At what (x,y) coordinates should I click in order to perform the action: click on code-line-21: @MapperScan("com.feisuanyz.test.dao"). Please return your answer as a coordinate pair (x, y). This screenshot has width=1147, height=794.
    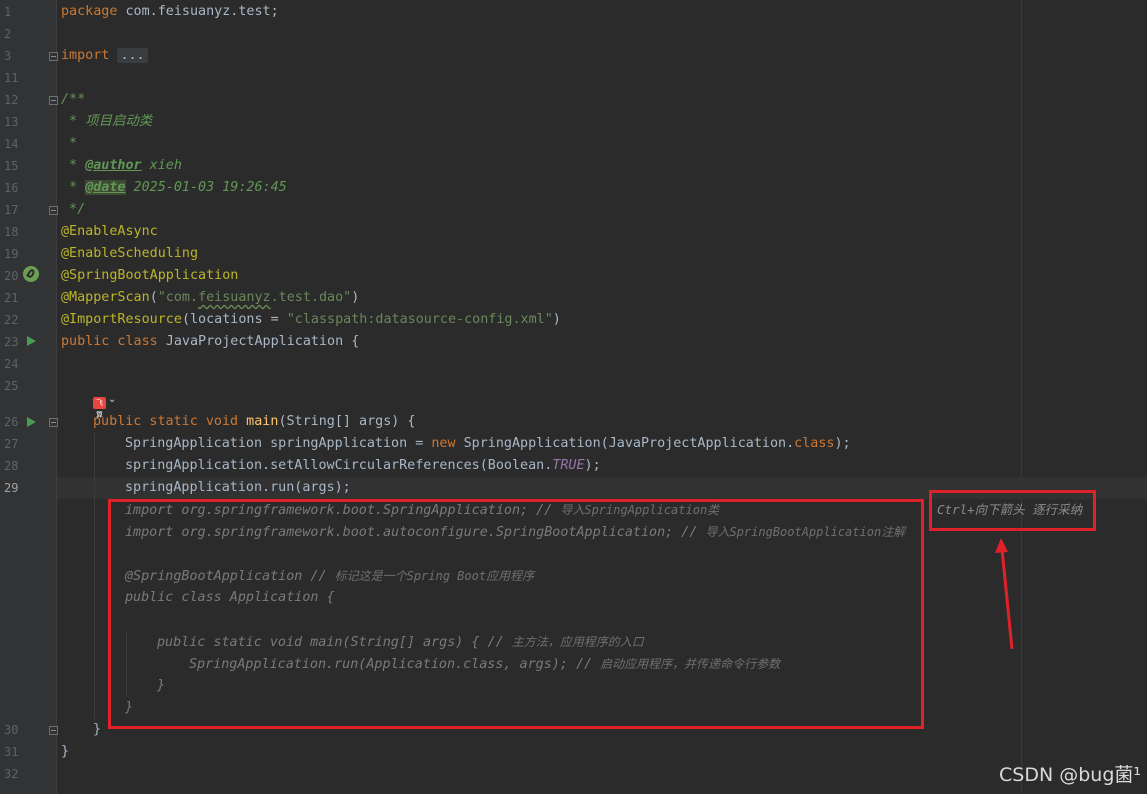
    Looking at the image, I should click on (210, 298).